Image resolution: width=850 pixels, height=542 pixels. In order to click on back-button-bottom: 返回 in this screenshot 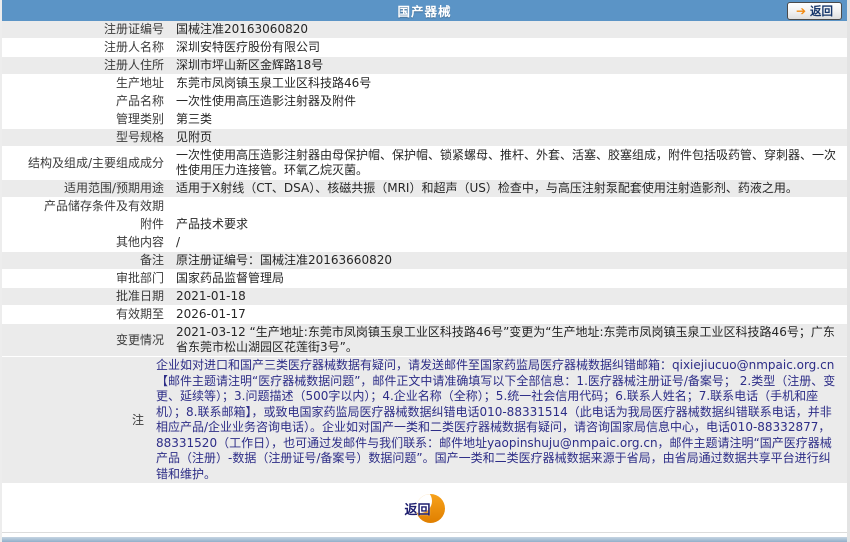, I will do `click(424, 508)`.